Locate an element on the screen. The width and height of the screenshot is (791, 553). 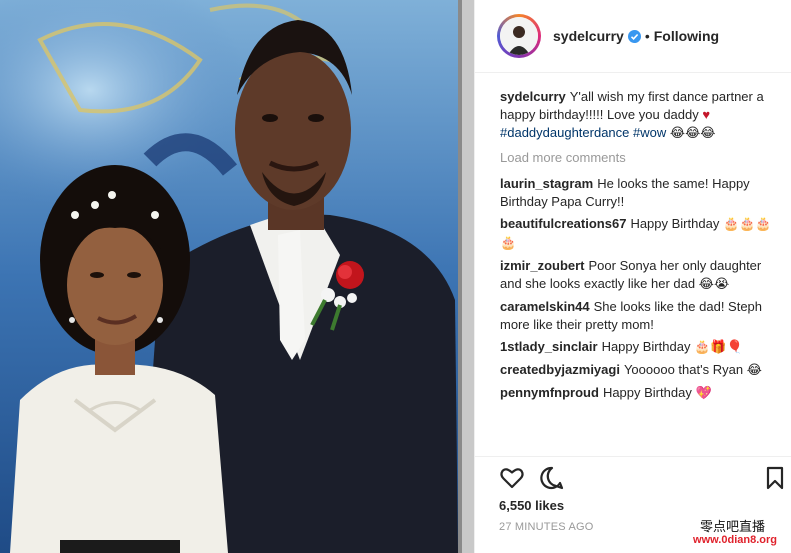
caption-username: sydelcurry is located at coordinates (533, 96).